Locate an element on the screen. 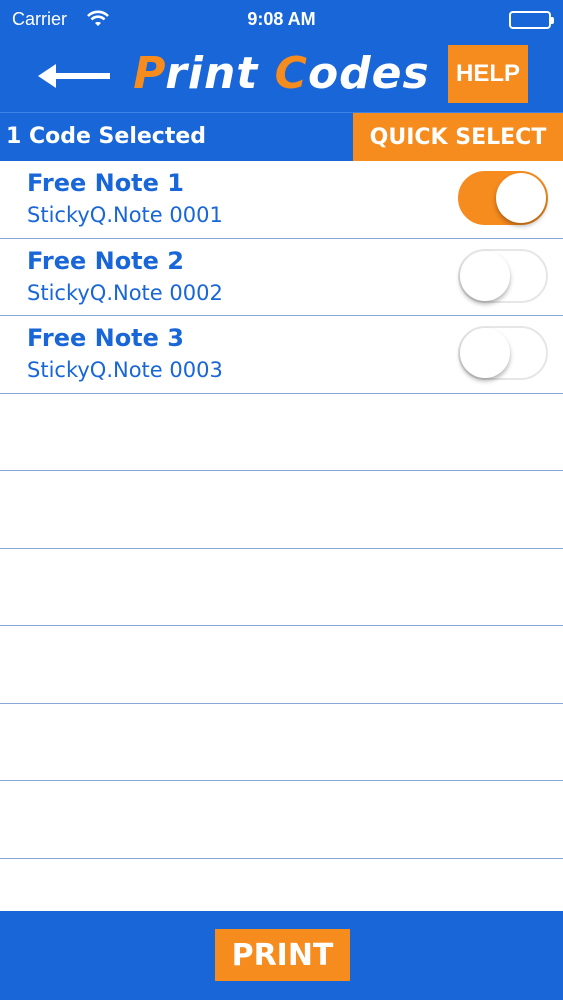 The height and width of the screenshot is (1000, 563). item-title: Free Note 1 is located at coordinates (105, 183).